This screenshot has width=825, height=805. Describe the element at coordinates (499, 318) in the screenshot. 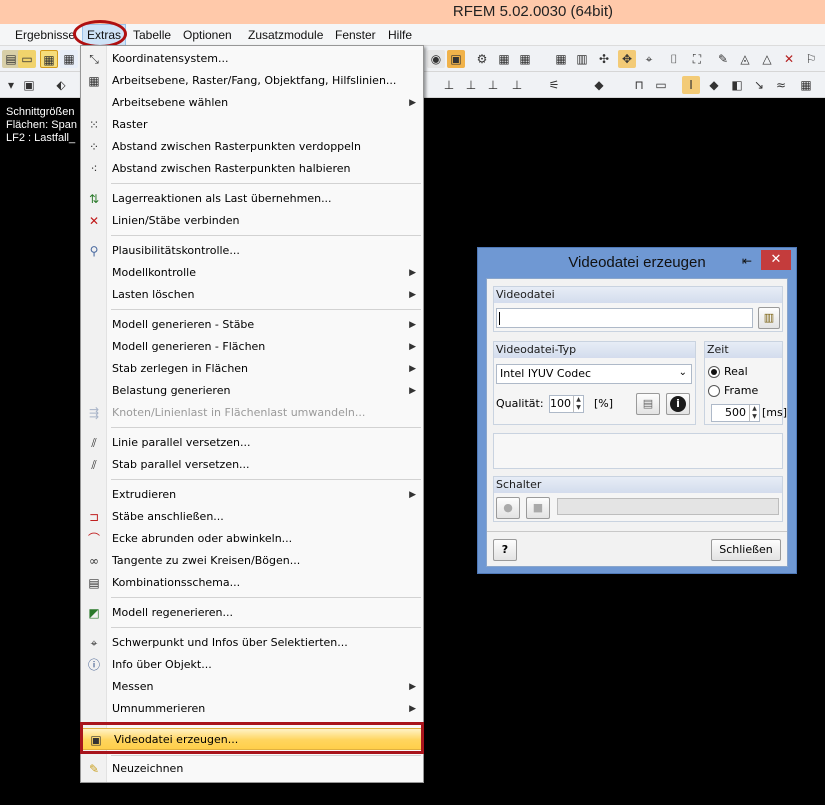

I see `text-cursor` at that location.